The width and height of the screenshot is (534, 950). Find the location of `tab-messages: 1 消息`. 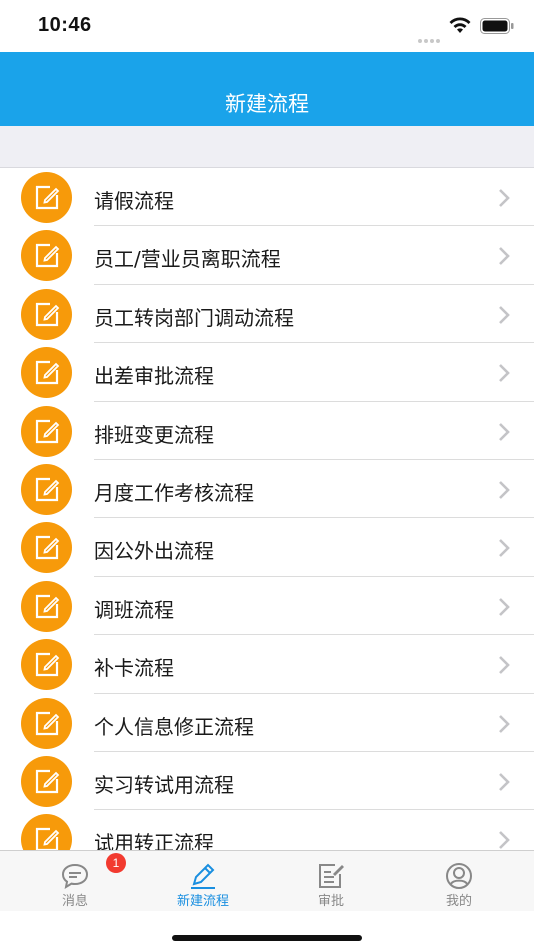

tab-messages: 1 消息 is located at coordinates (75, 881).